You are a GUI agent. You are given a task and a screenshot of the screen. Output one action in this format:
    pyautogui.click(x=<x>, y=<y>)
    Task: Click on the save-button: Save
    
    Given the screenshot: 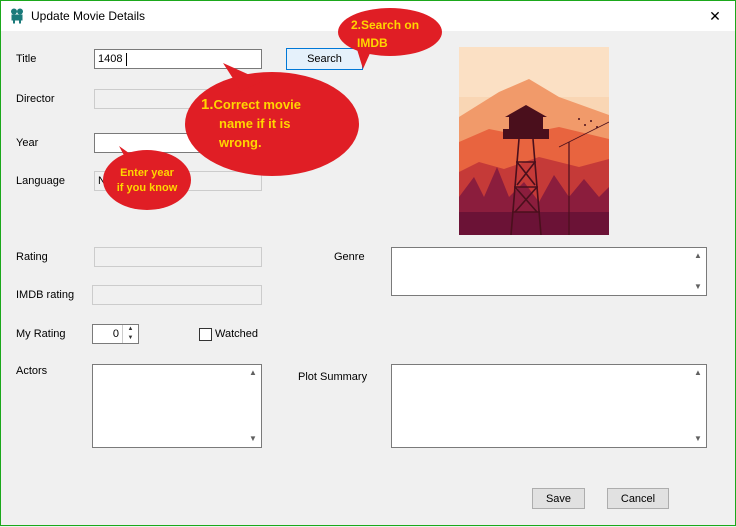 What is the action you would take?
    pyautogui.click(x=558, y=498)
    